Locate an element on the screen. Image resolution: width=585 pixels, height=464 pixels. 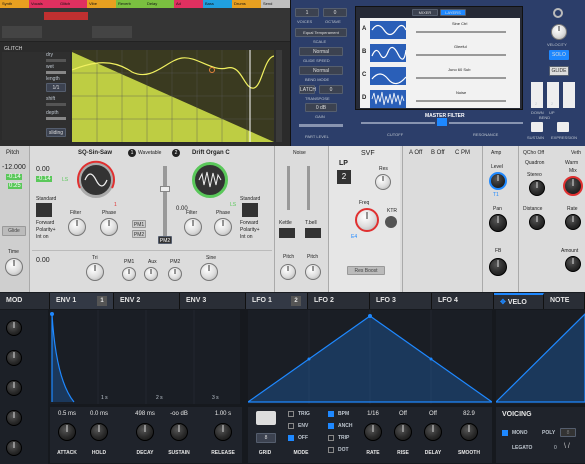
tbell-pitch-knob is located at coordinates (313, 272).